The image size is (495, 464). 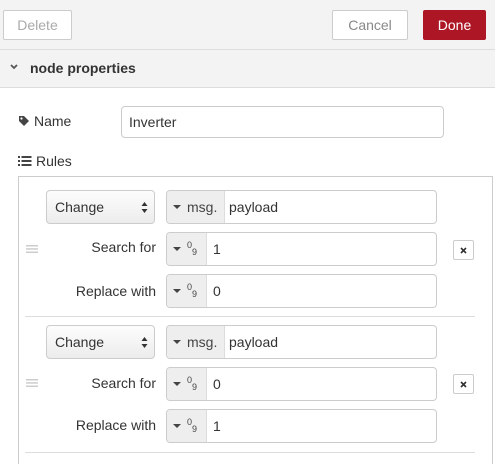 What do you see at coordinates (54, 161) in the screenshot?
I see `rules-label-text: Rules` at bounding box center [54, 161].